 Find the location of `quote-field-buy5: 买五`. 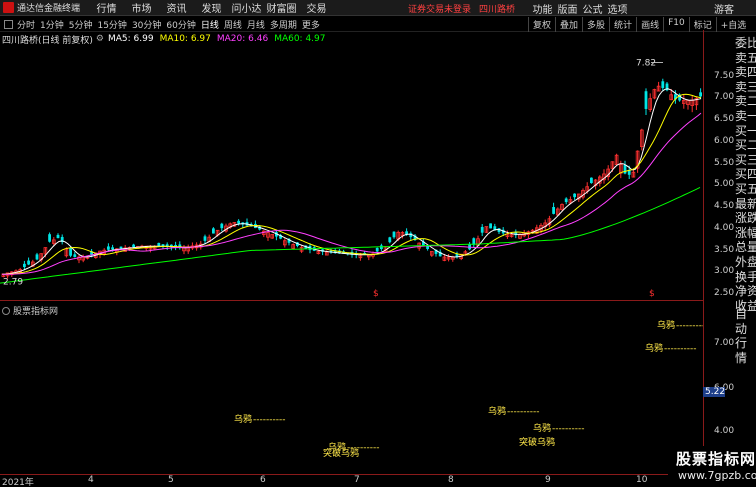

quote-field-buy5: 买五 is located at coordinates (745, 188).